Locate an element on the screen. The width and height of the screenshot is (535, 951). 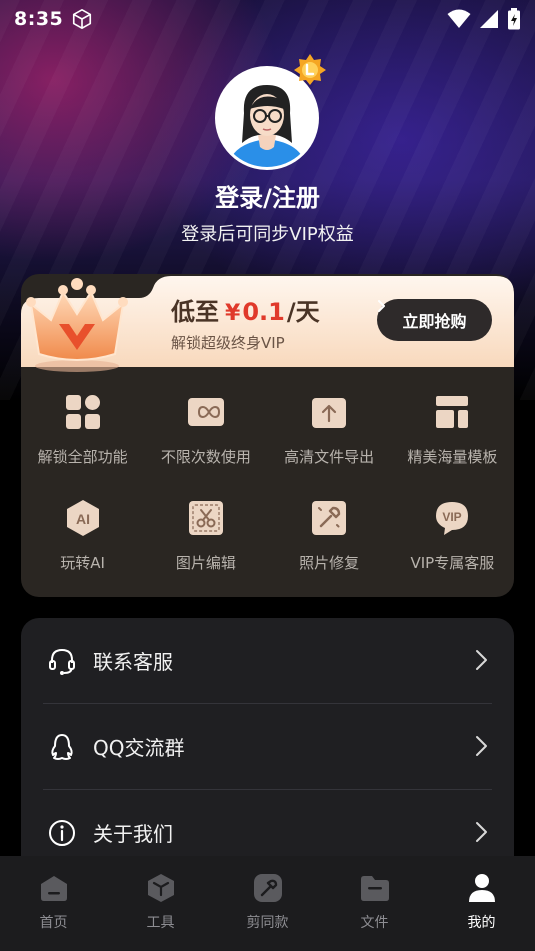
feature-label: 玩转AI is located at coordinates (82, 563).